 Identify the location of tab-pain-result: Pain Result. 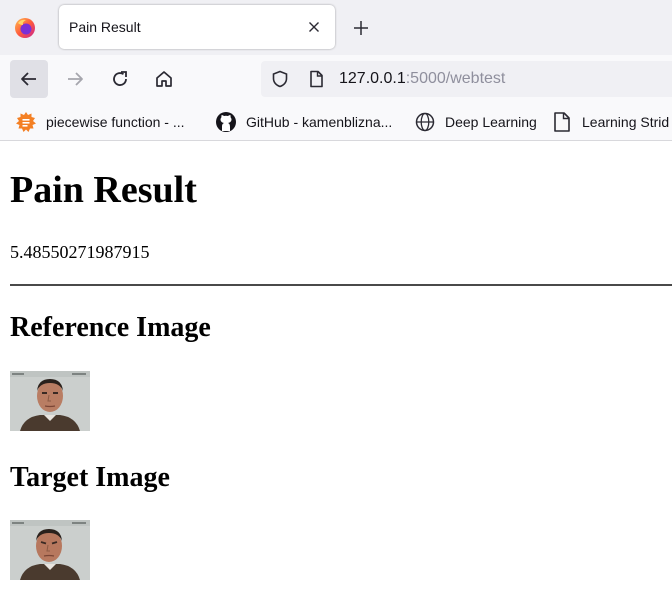
(197, 27).